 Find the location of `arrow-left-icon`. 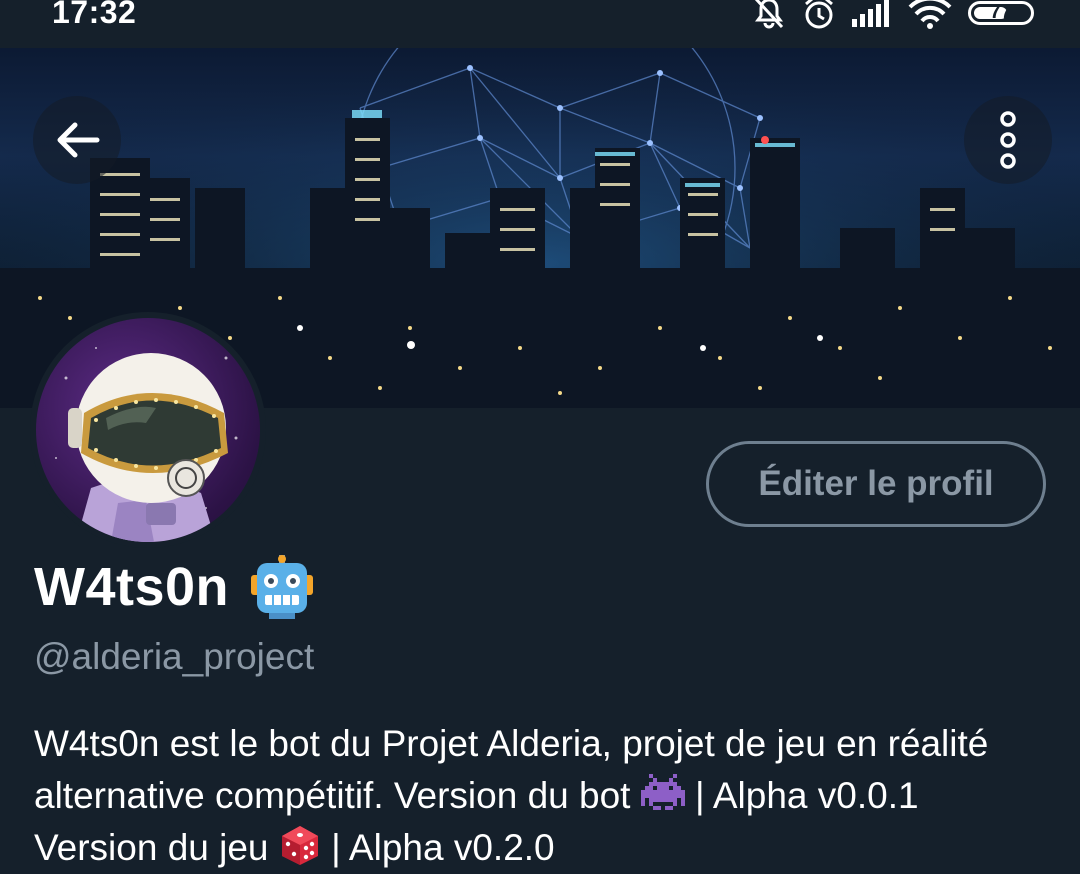

arrow-left-icon is located at coordinates (78, 140).